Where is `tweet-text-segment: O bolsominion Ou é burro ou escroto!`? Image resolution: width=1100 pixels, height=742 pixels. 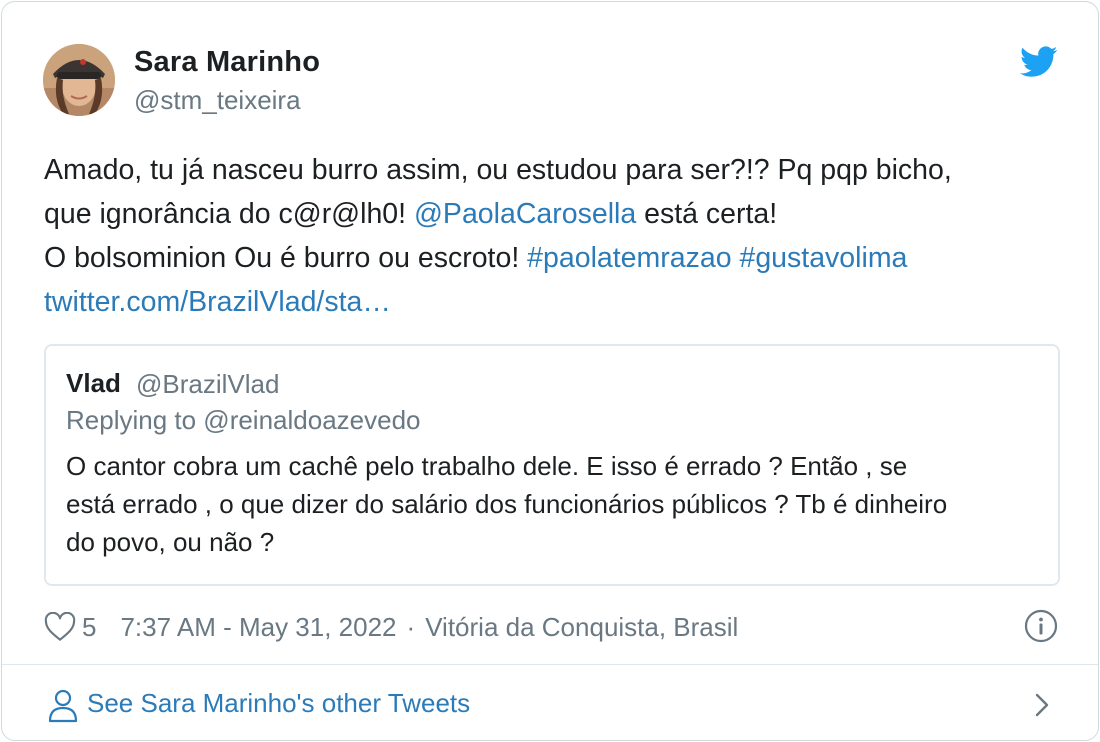 tweet-text-segment: O bolsominion Ou é burro ou escroto! is located at coordinates (286, 258).